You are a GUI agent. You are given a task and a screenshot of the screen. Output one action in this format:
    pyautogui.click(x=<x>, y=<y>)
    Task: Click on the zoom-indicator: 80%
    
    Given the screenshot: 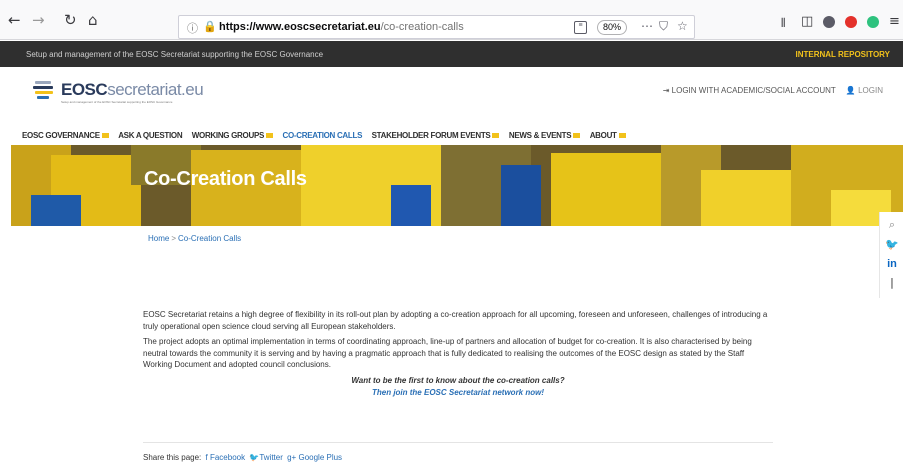 What is the action you would take?
    pyautogui.click(x=612, y=27)
    